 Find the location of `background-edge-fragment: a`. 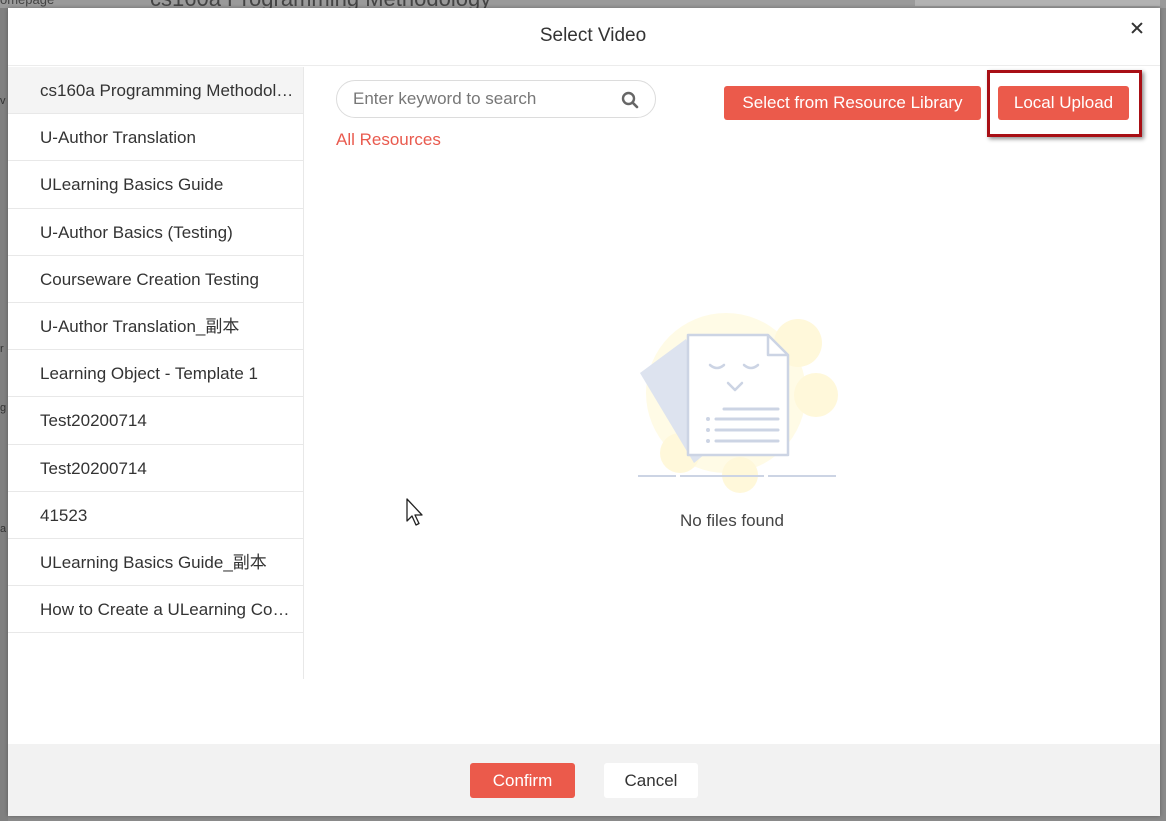

background-edge-fragment: a is located at coordinates (3, 529).